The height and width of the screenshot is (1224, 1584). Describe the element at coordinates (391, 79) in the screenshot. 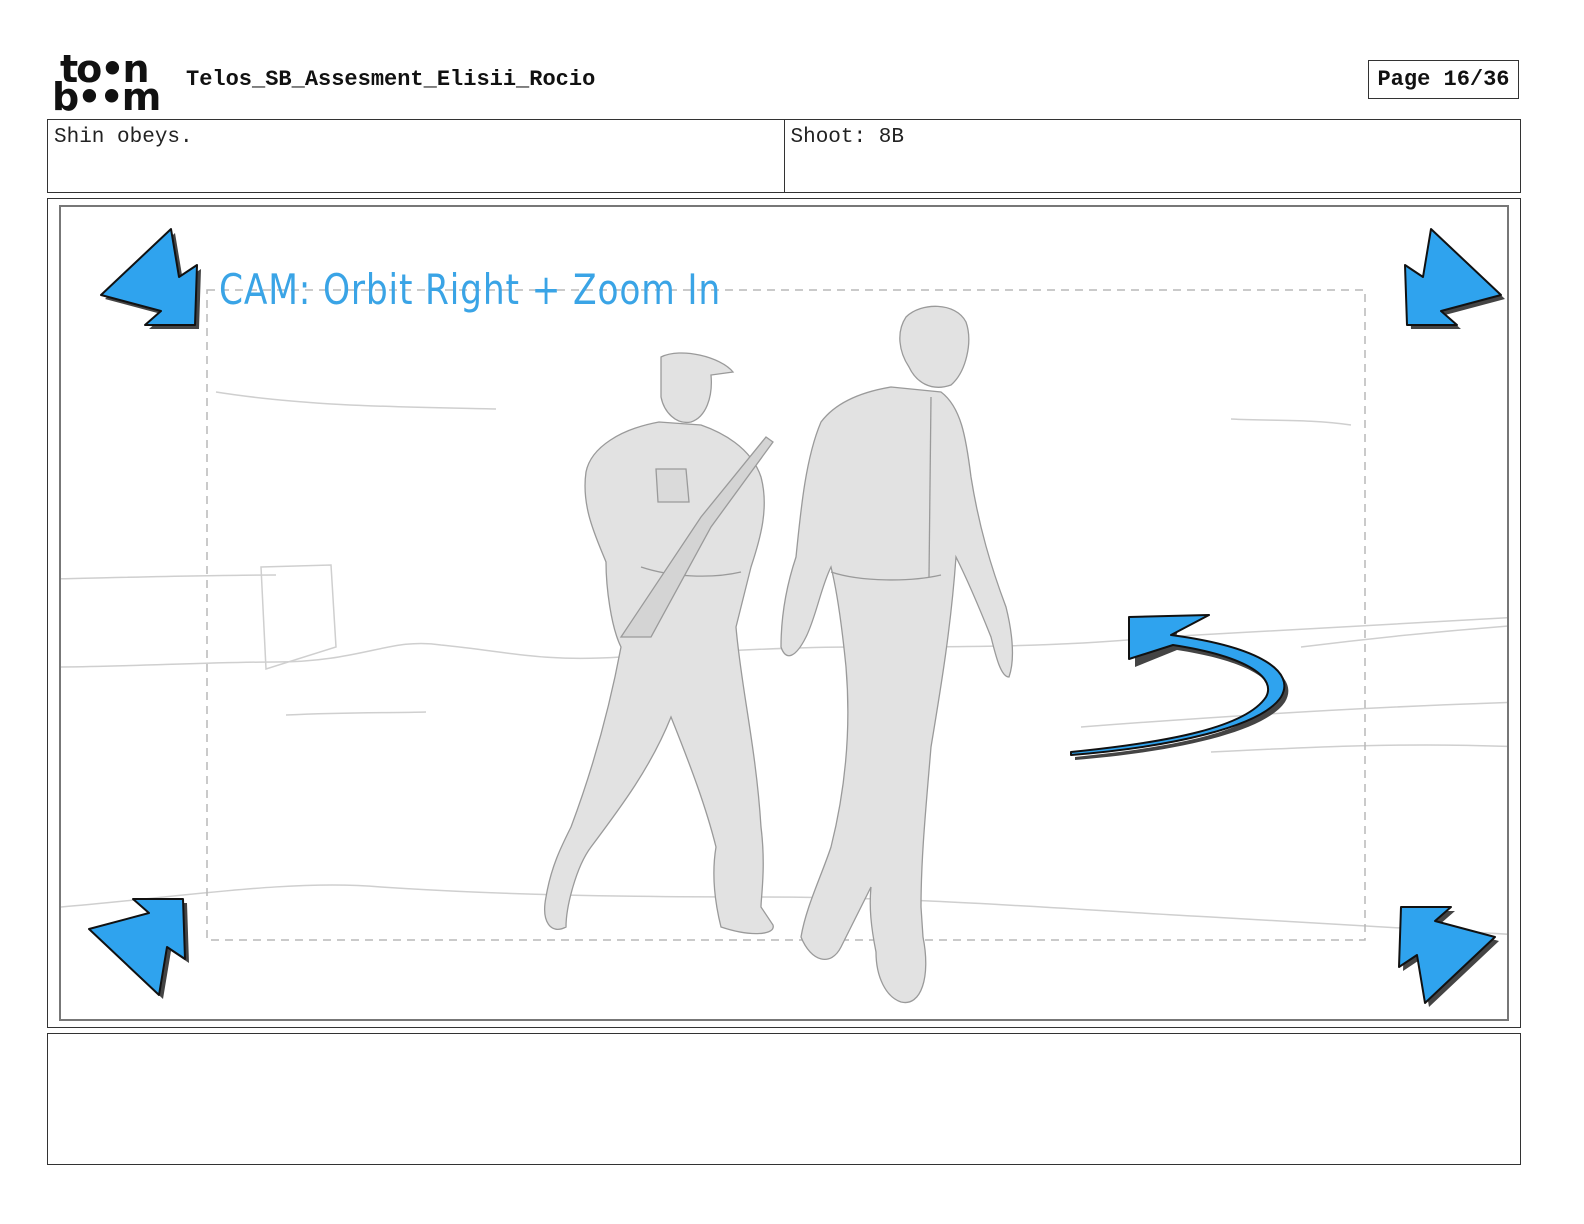

I see `document-title: Telos_SB_Assesment_Elisii_Rocio` at that location.